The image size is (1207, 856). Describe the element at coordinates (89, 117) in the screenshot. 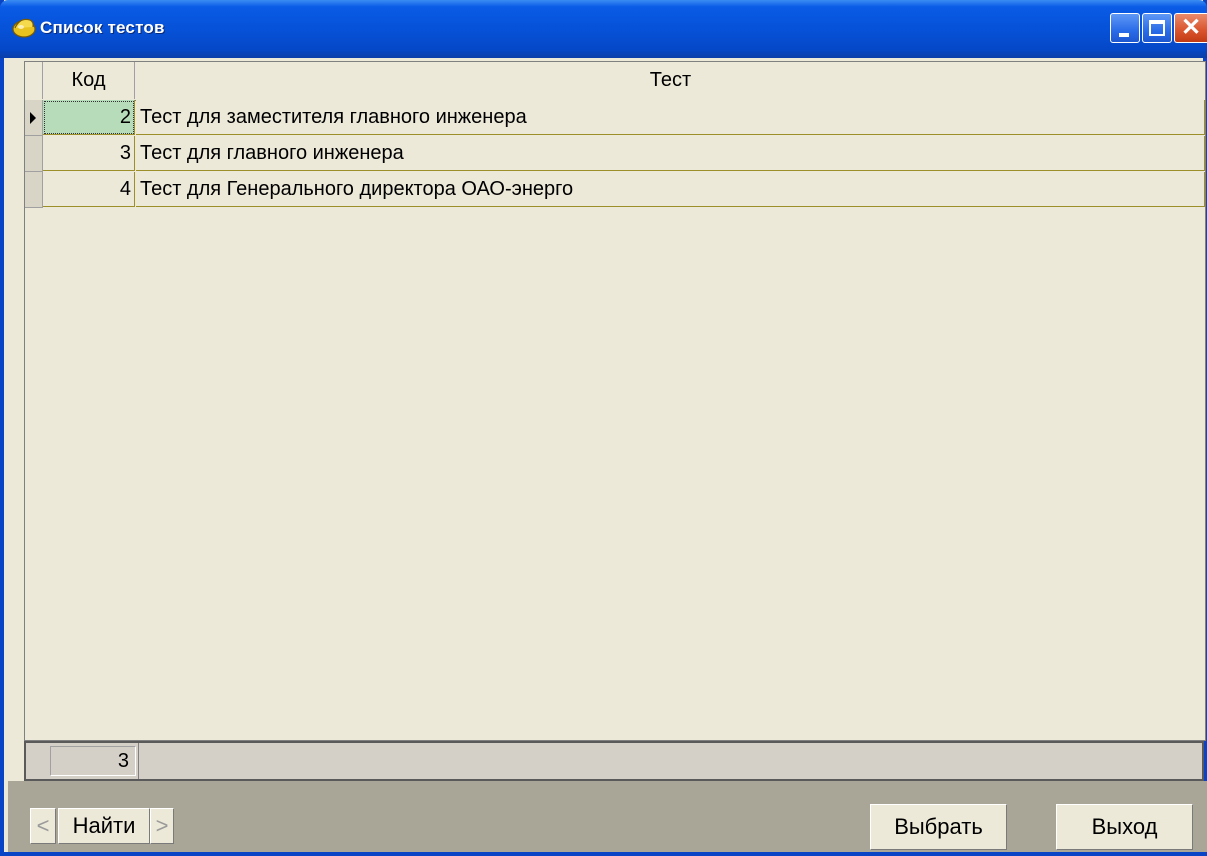

I see `cell-code: 2` at that location.